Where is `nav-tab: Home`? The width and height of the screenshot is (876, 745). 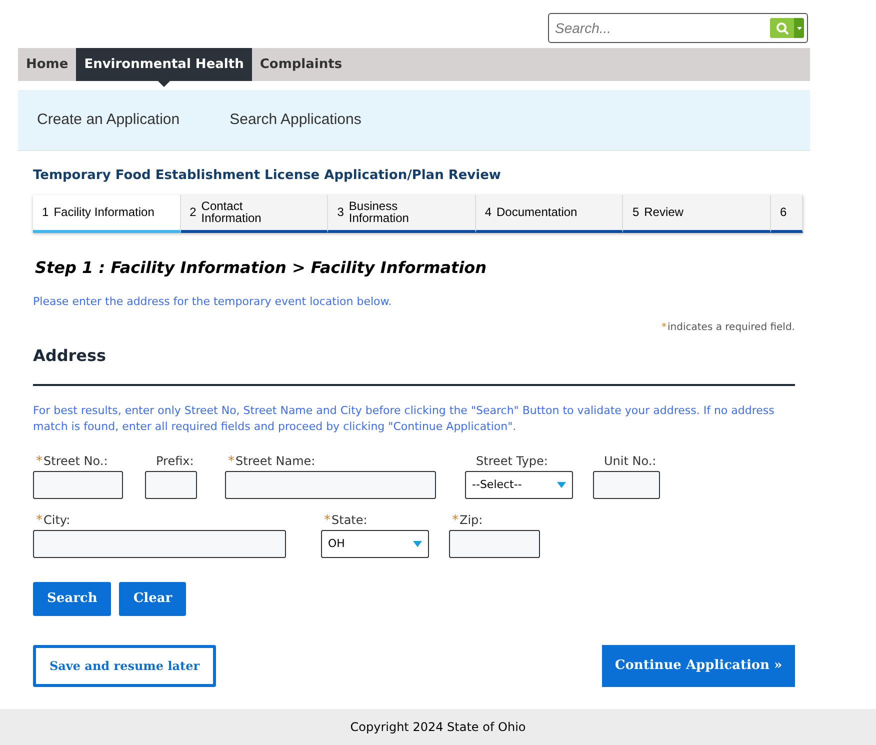
nav-tab: Home is located at coordinates (47, 64).